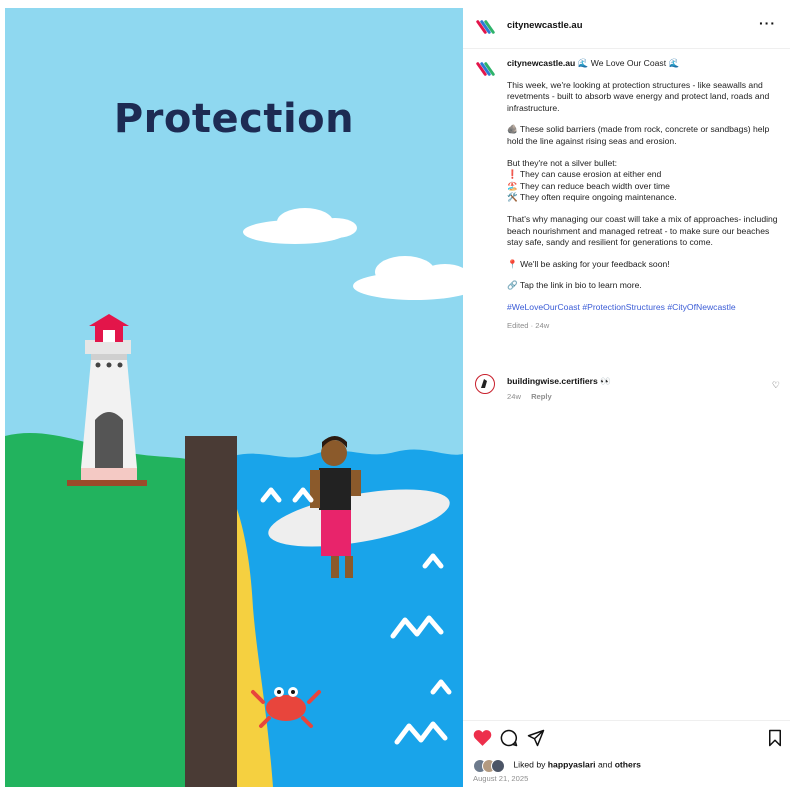  I want to click on comment-meta: 24w Reply, so click(533, 396).